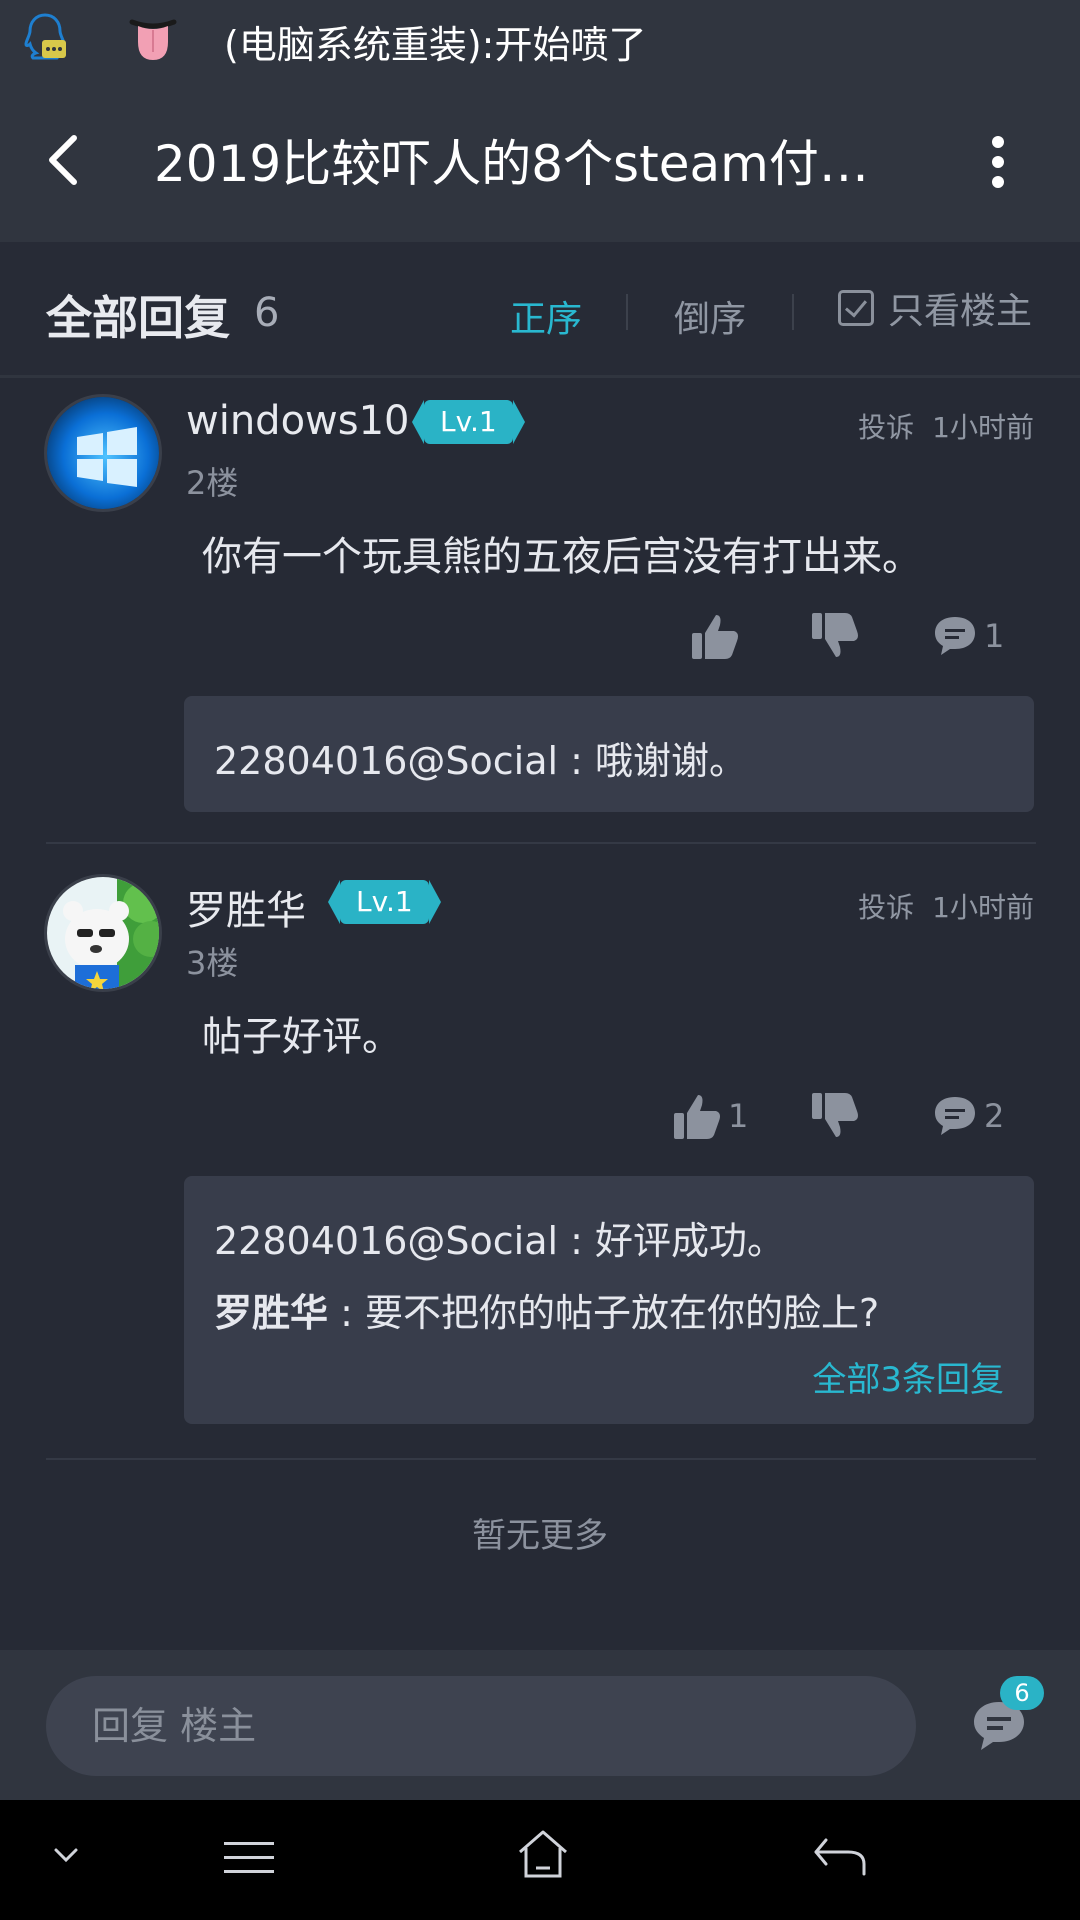 This screenshot has width=1080, height=1920. What do you see at coordinates (710, 316) in the screenshot?
I see `sort-descending-button: 倒序` at bounding box center [710, 316].